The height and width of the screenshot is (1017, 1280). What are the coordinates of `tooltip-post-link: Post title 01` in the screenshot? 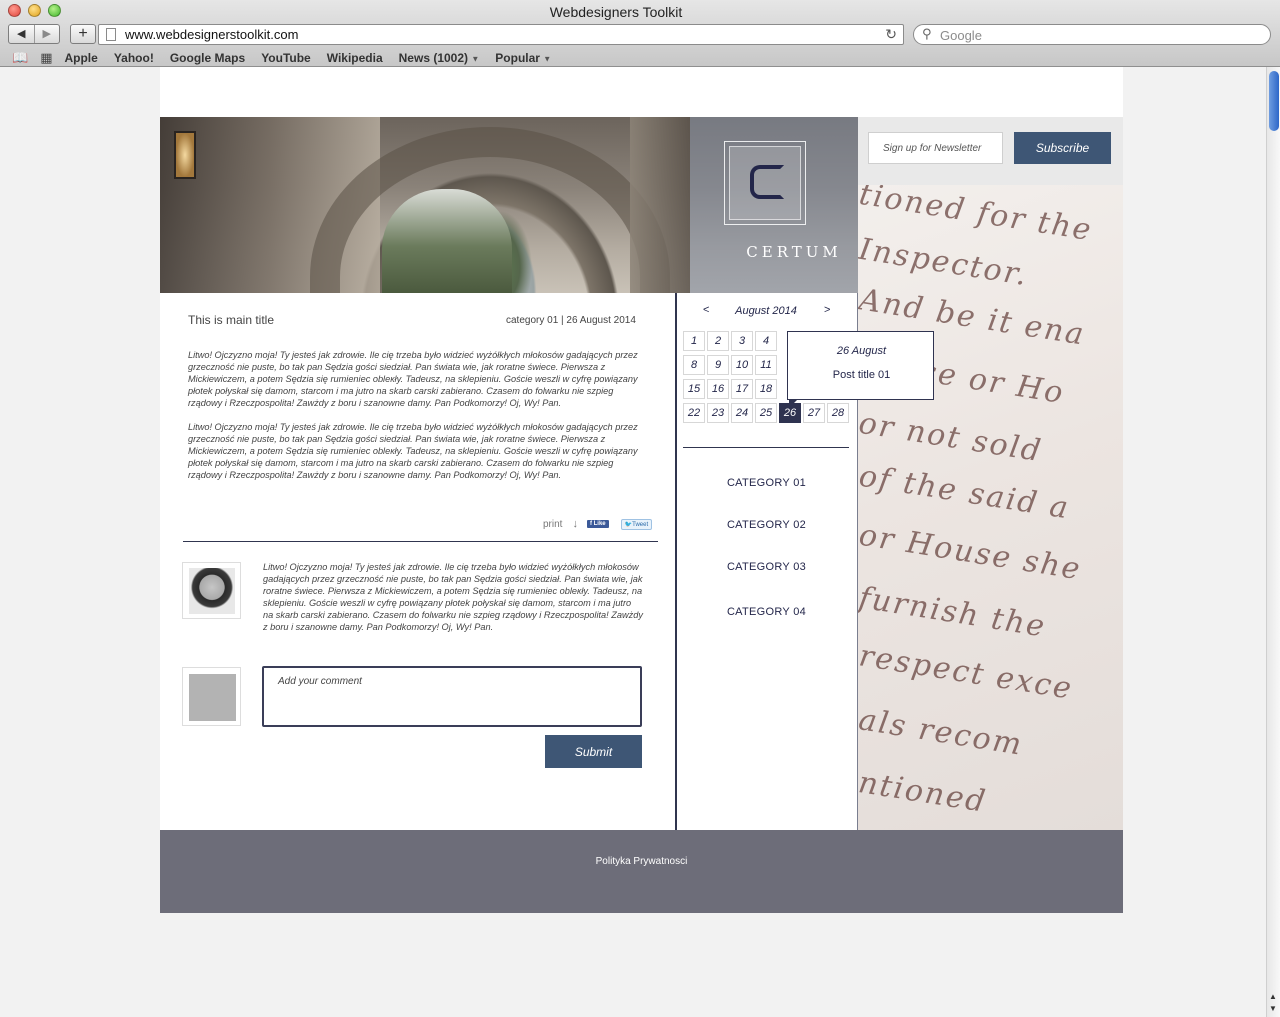 It's located at (861, 375).